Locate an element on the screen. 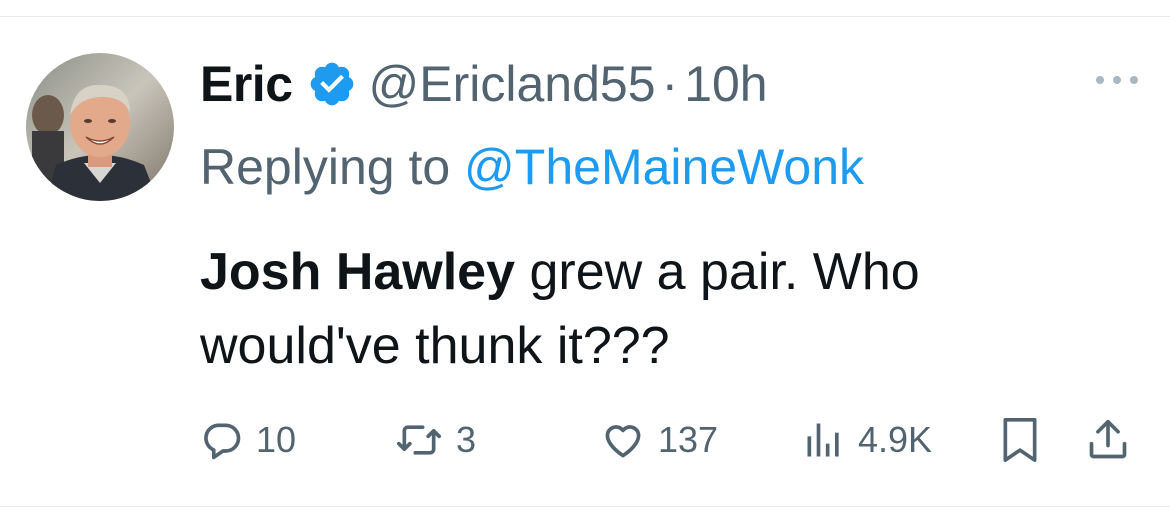 Image resolution: width=1170 pixels, height=523 pixels. retweet-icon is located at coordinates (419, 440).